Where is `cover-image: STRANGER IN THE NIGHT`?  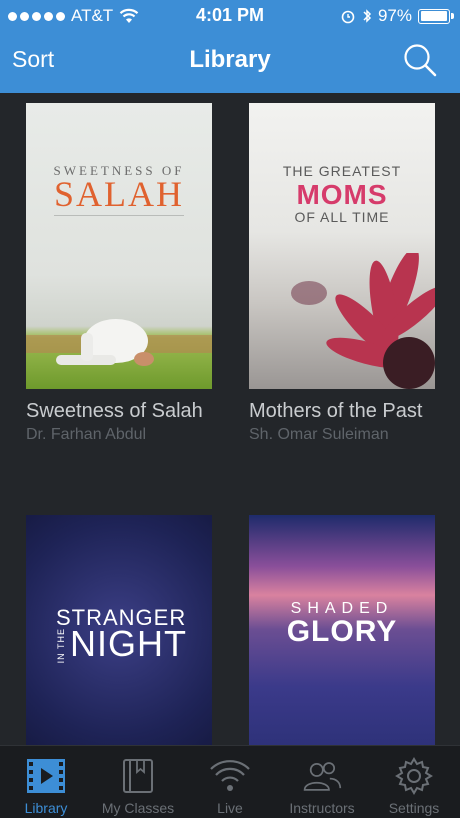
cover-image: STRANGER IN THE NIGHT is located at coordinates (119, 630).